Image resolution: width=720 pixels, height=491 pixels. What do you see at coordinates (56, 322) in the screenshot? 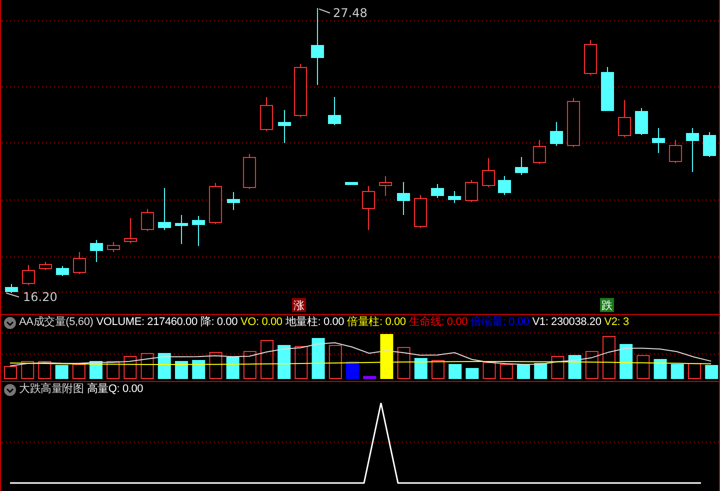
I see `indicator-title: AA成交量(5,60)` at bounding box center [56, 322].